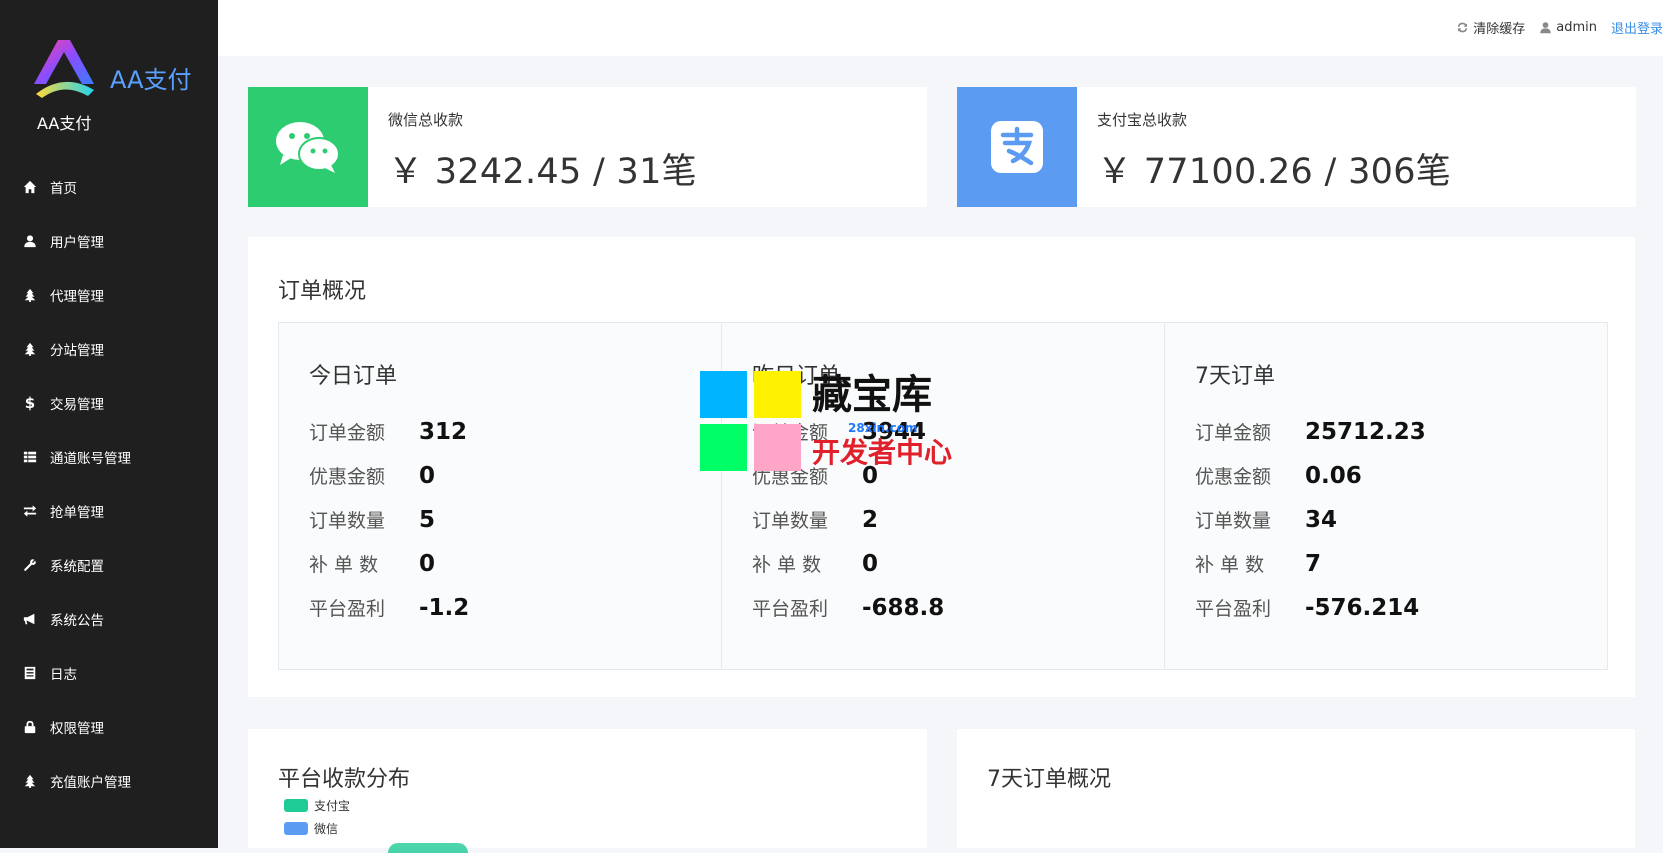  What do you see at coordinates (1499, 29) in the screenshot?
I see `clear-cache-label: 清除缓存` at bounding box center [1499, 29].